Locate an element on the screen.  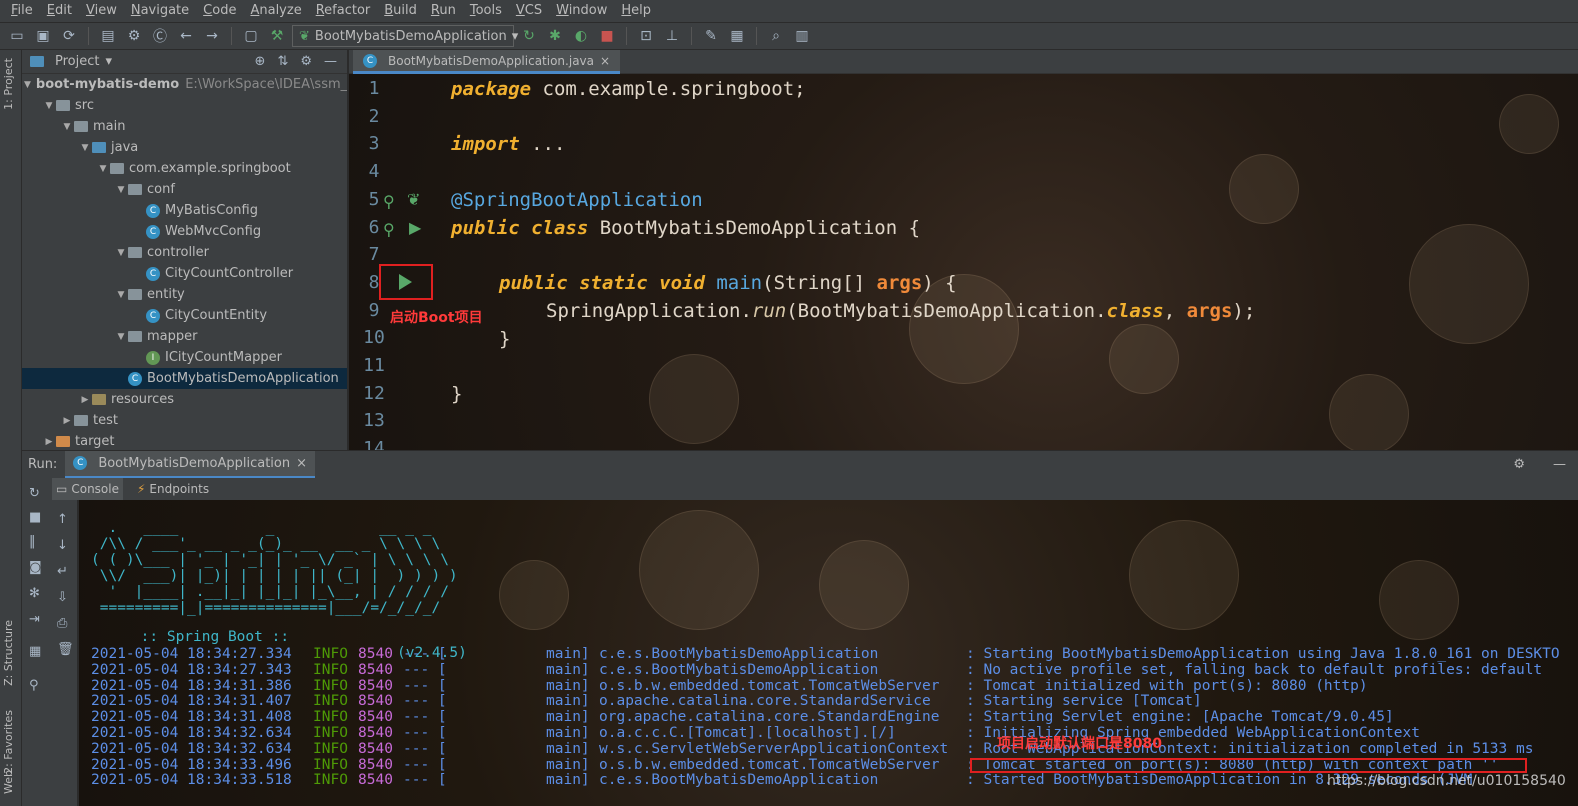
menu-item-run: Run is located at coordinates (443, 11).